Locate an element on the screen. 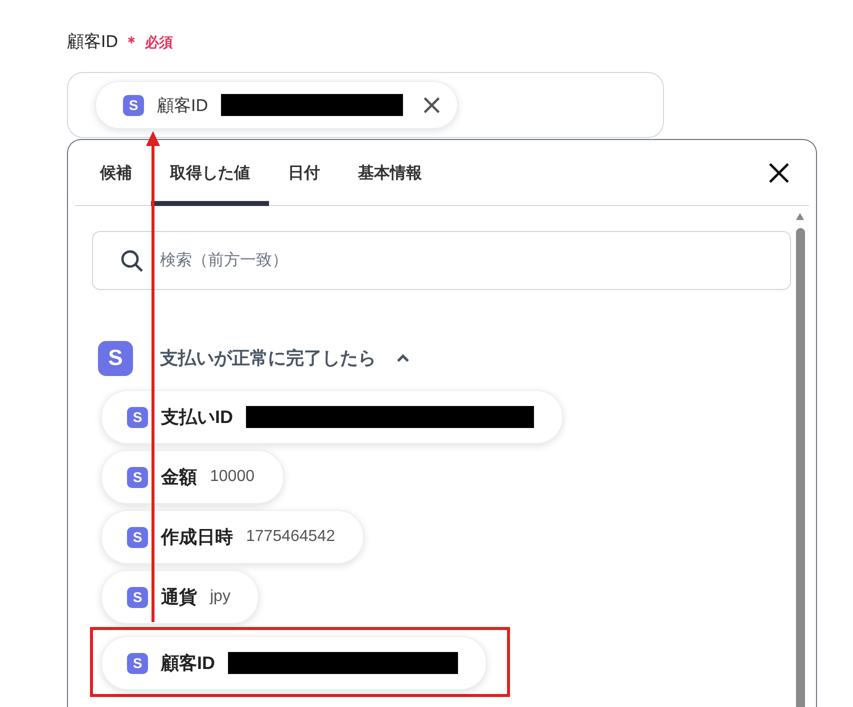 This screenshot has height=707, width=853. search-icon is located at coordinates (132, 260).